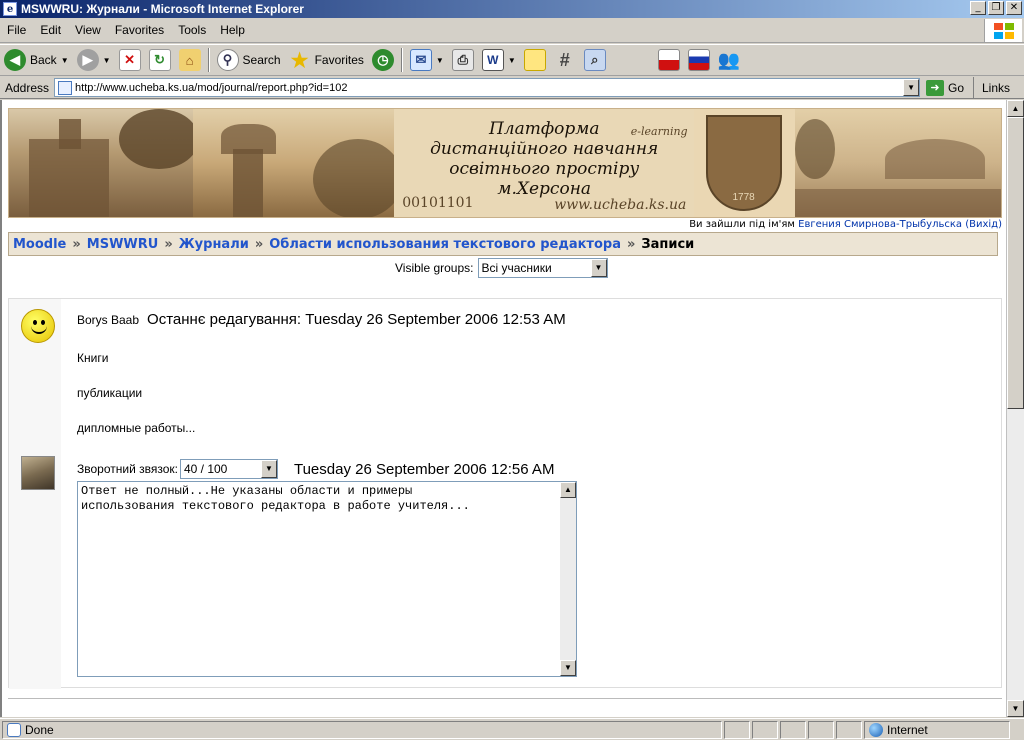 Image resolution: width=1024 pixels, height=740 pixels. Describe the element at coordinates (880, 224) in the screenshot. I see `login-user-link: Евгения Смирнова-Трыбульска` at that location.